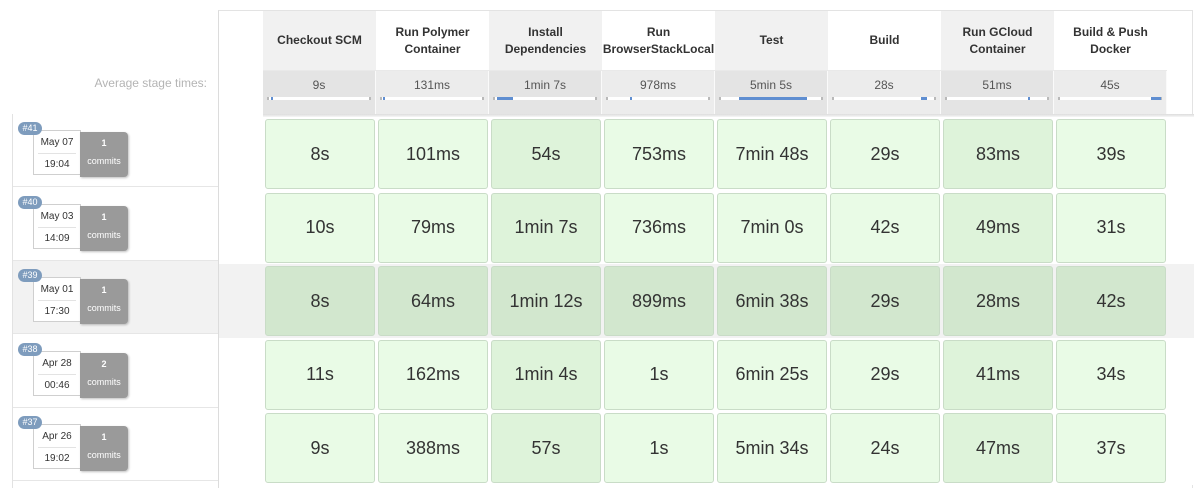  I want to click on stage-average-time: 45s, so click(1110, 85).